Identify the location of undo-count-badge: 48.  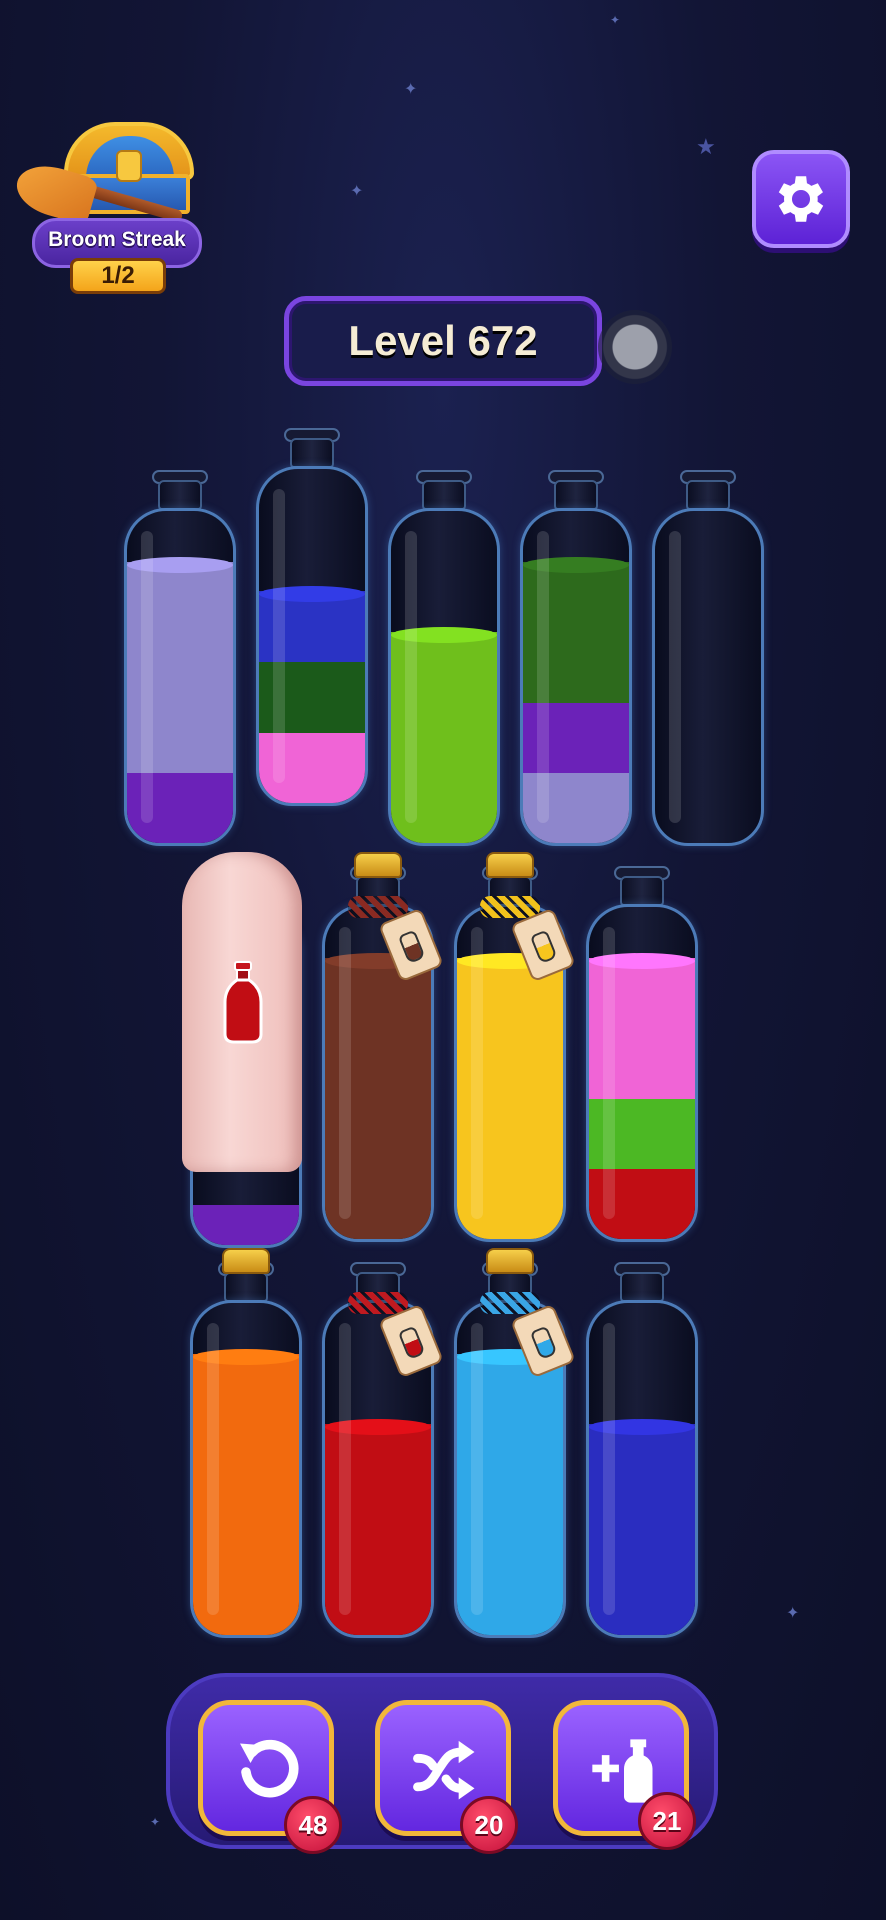
(313, 1825).